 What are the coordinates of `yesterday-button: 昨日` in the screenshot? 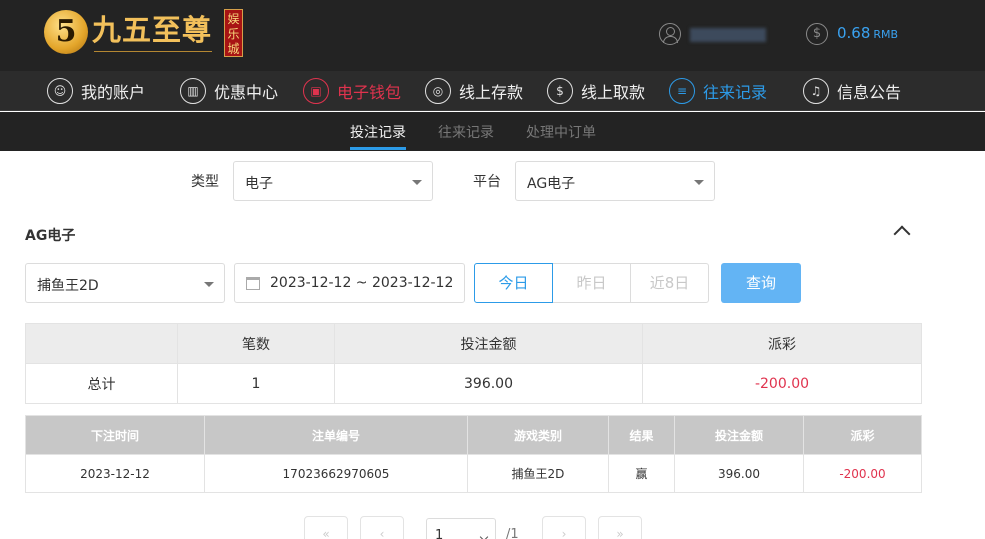 It's located at (591, 283).